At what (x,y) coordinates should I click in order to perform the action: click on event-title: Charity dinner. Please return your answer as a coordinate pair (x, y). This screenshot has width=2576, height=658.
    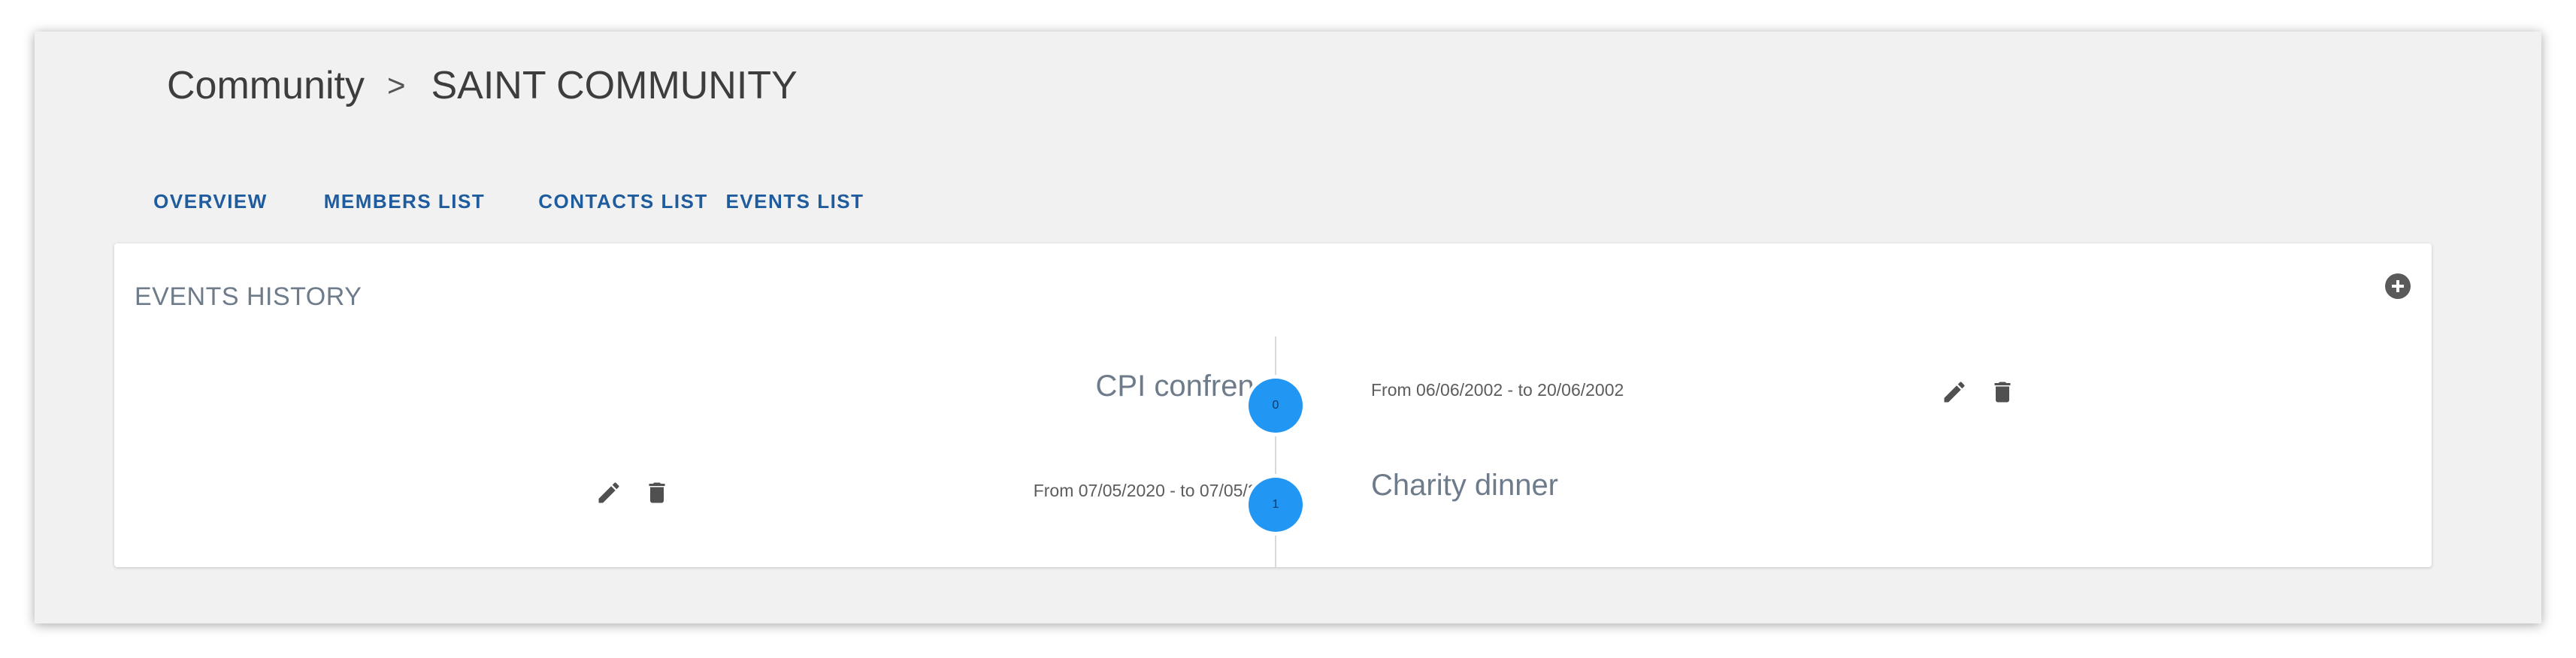
    Looking at the image, I should click on (1465, 486).